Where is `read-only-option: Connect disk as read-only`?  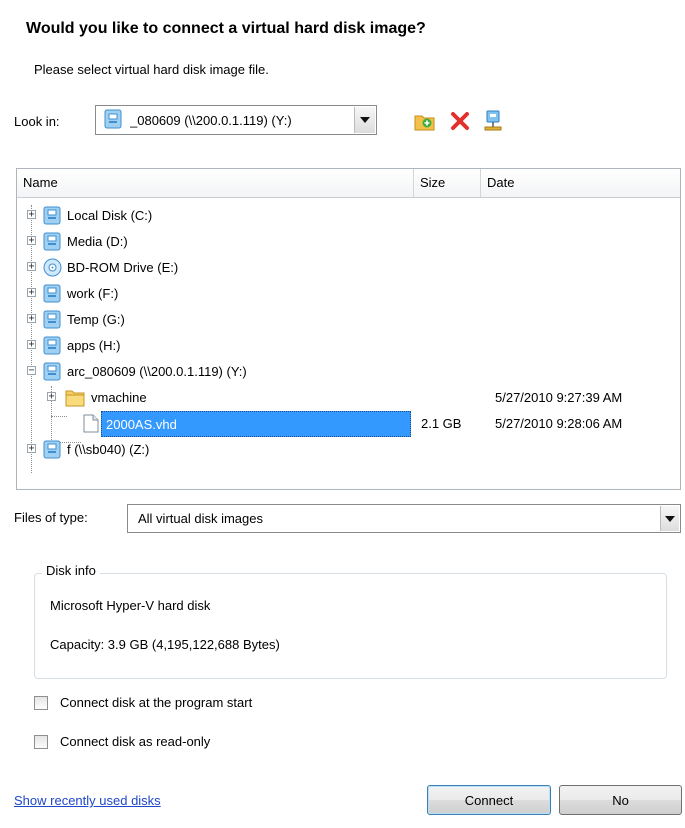
read-only-option: Connect disk as read-only is located at coordinates (122, 741).